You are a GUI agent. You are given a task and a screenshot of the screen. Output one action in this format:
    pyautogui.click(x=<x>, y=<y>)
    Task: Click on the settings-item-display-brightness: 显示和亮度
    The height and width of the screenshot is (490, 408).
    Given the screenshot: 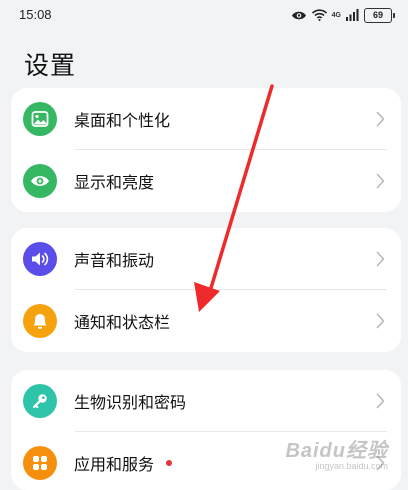 What is the action you would take?
    pyautogui.click(x=206, y=181)
    